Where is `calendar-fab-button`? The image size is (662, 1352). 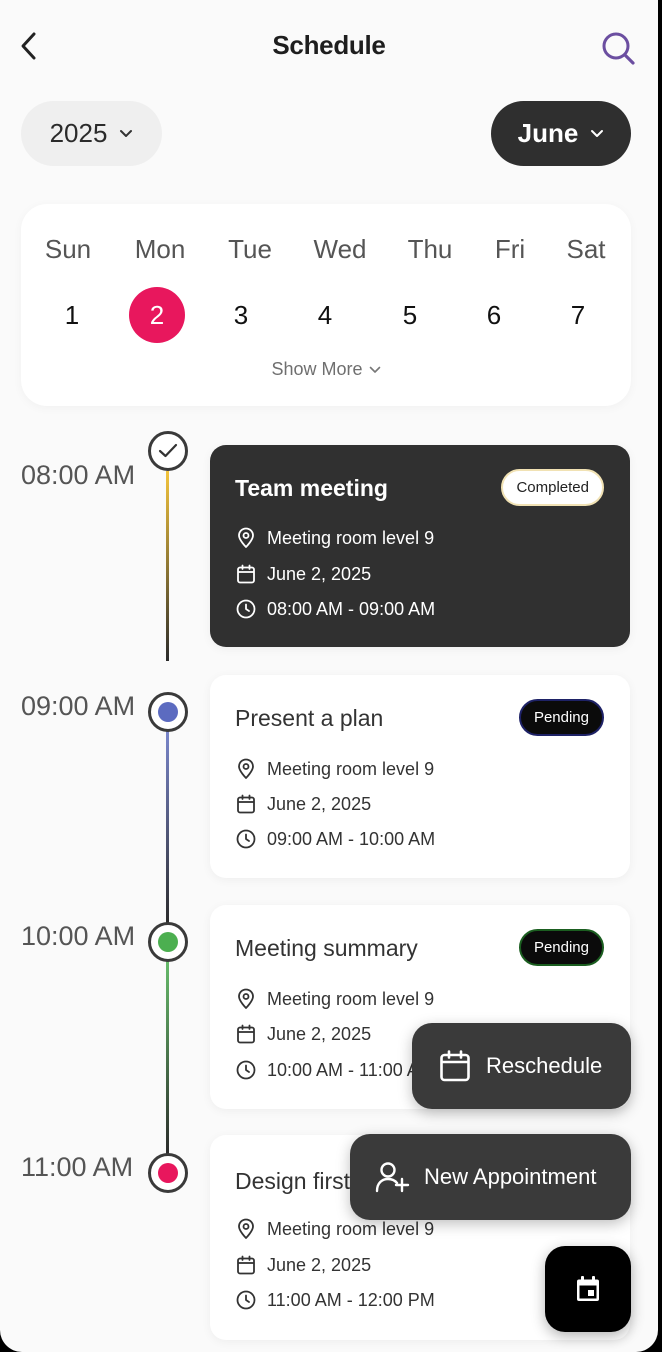 calendar-fab-button is located at coordinates (588, 1289).